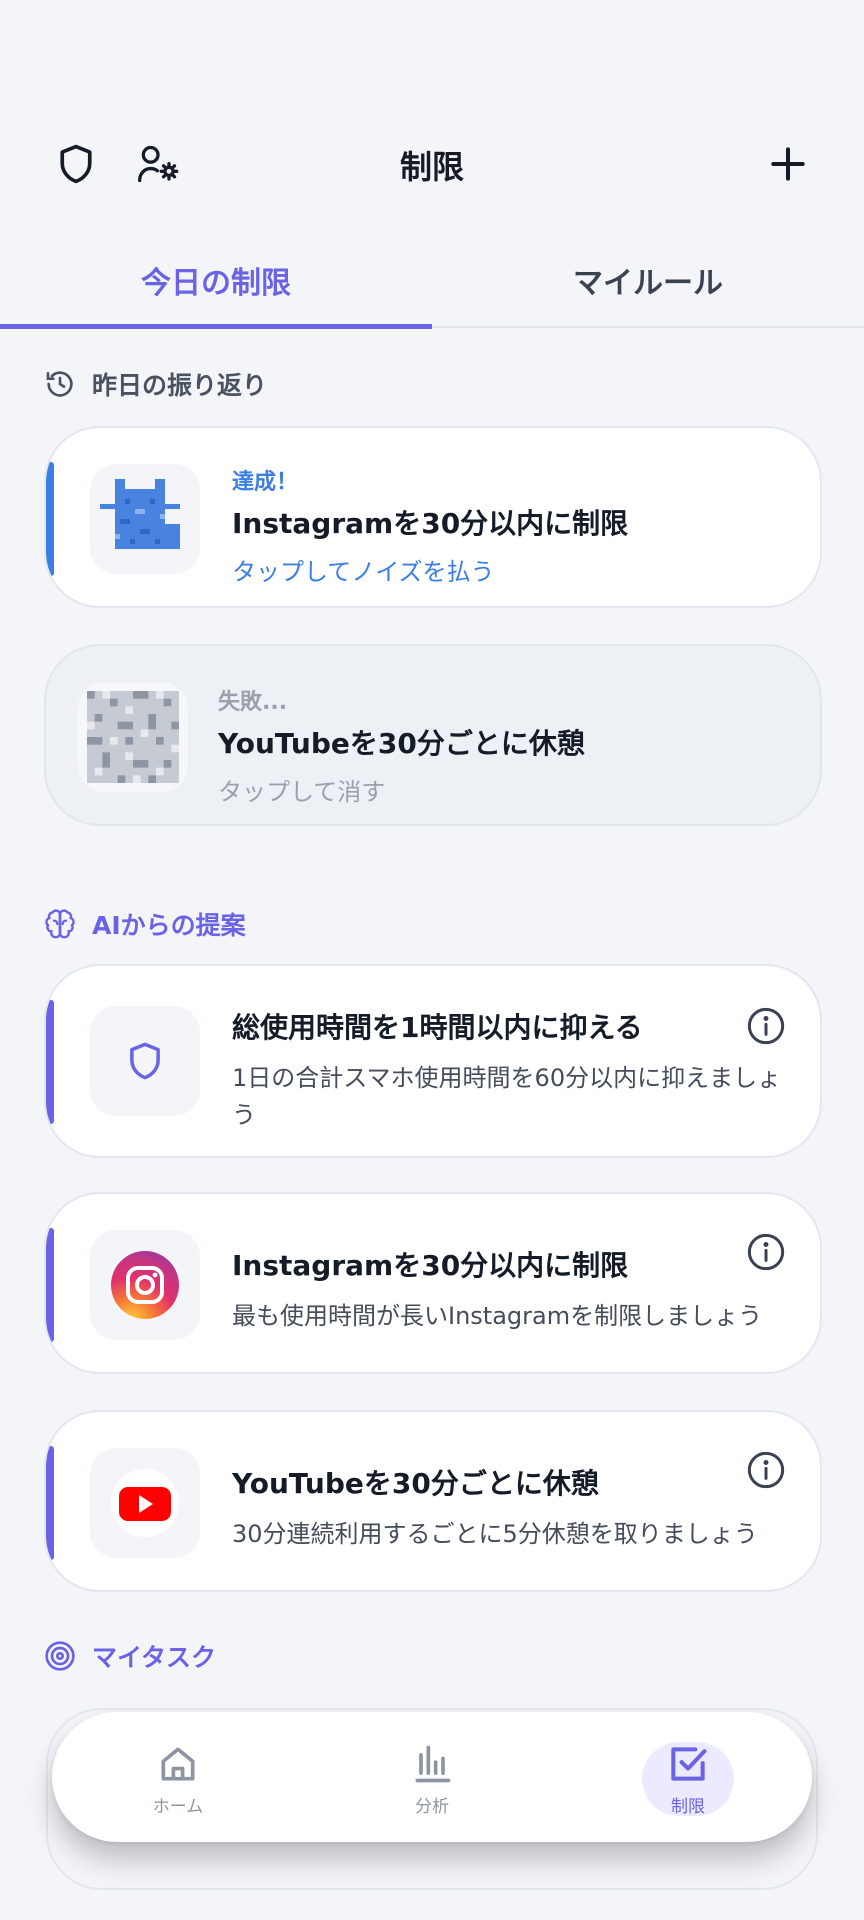 The height and width of the screenshot is (1920, 864). I want to click on nav-label: ホーム, so click(178, 1807).